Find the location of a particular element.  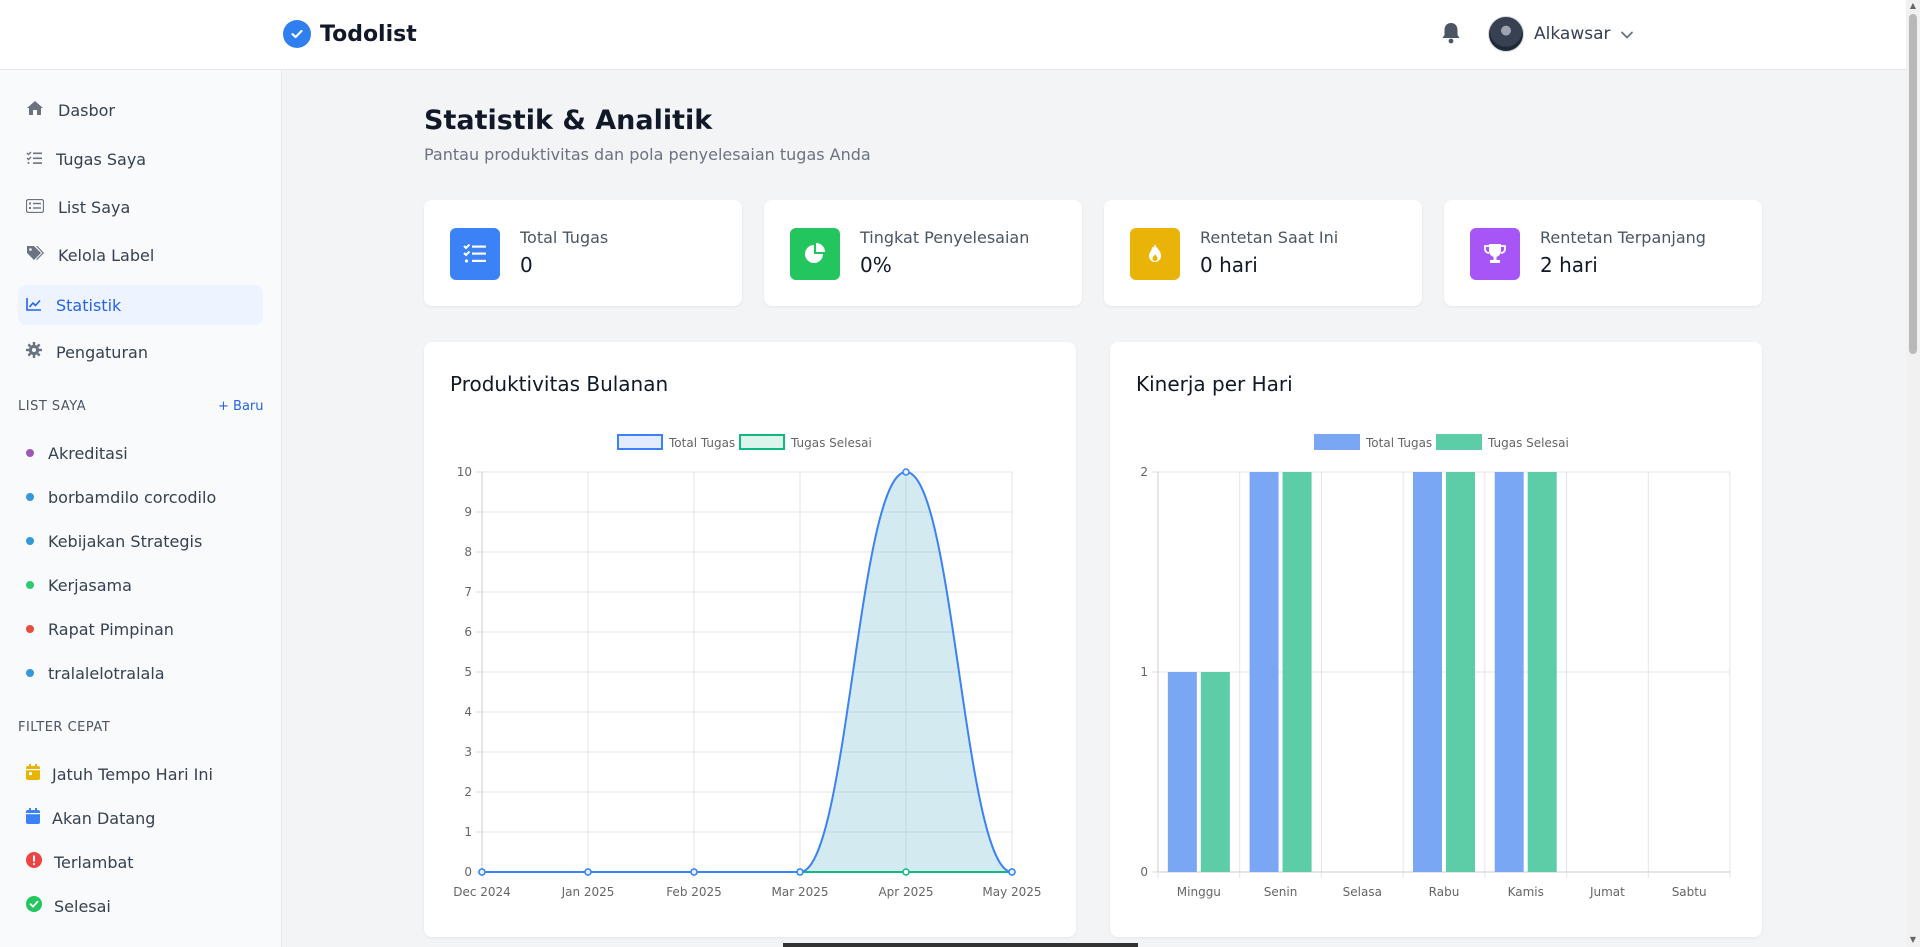

list-item-label: Kebijakan Strategis is located at coordinates (125, 541).